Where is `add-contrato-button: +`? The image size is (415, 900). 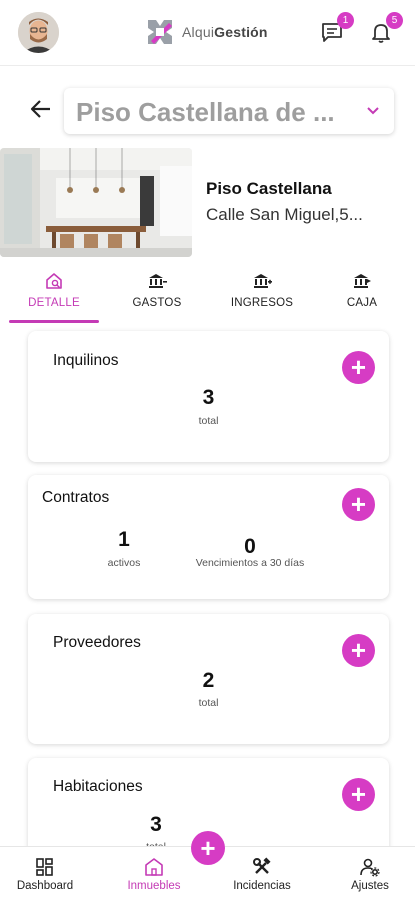
add-contrato-button: + is located at coordinates (358, 504).